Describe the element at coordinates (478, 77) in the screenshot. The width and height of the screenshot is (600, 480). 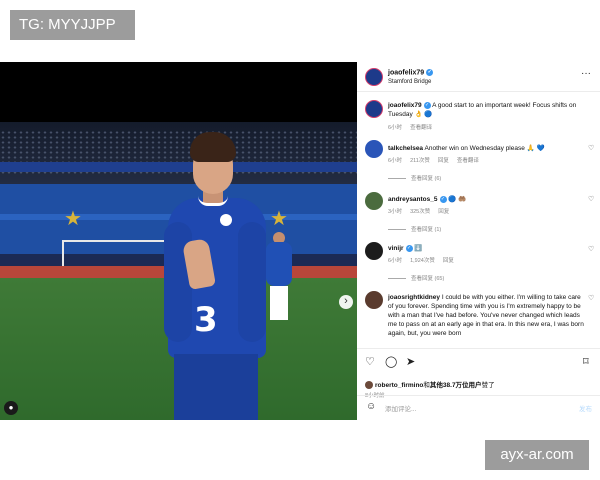
I see `post-header: joaofelix79 ✓ Stamford Bridge ···` at that location.